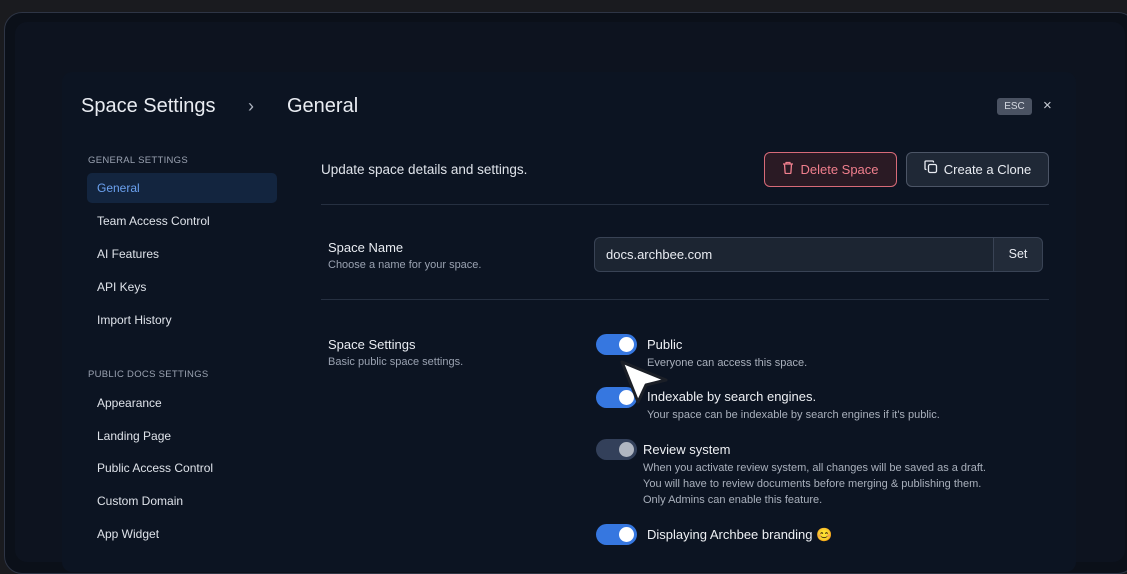 This screenshot has width=1127, height=574. What do you see at coordinates (1018, 254) in the screenshot?
I see `set-name-button: Set` at bounding box center [1018, 254].